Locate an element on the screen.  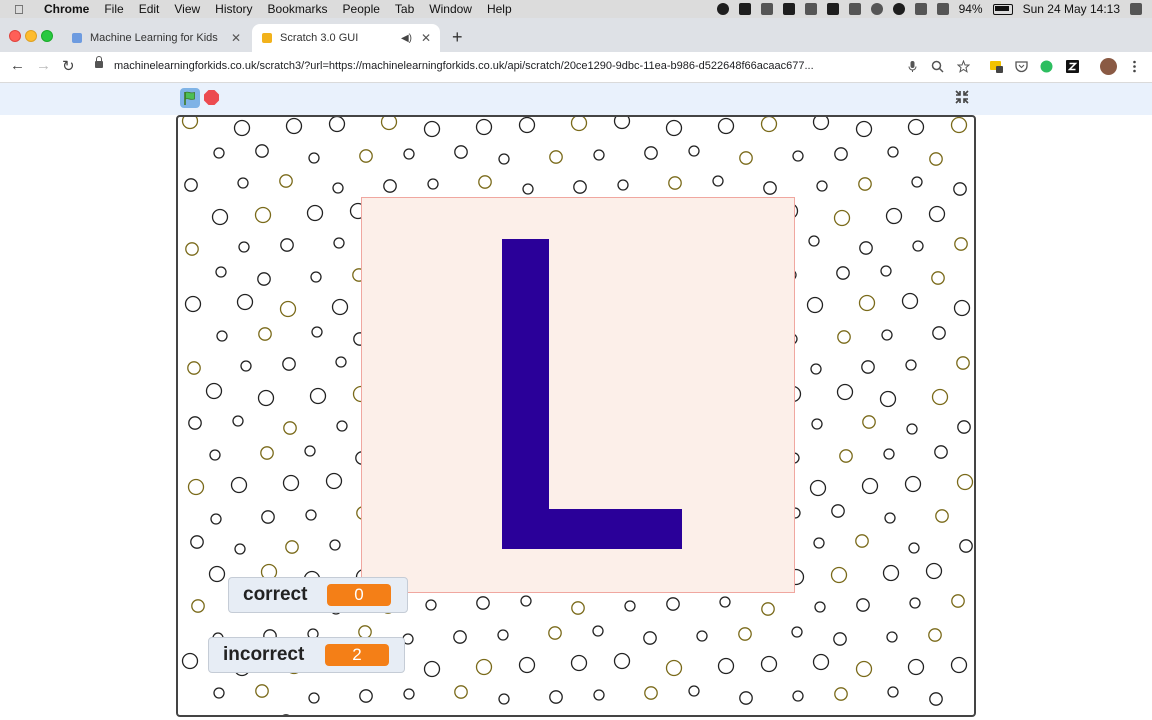
reload-button: ↻ is located at coordinates (68, 66).